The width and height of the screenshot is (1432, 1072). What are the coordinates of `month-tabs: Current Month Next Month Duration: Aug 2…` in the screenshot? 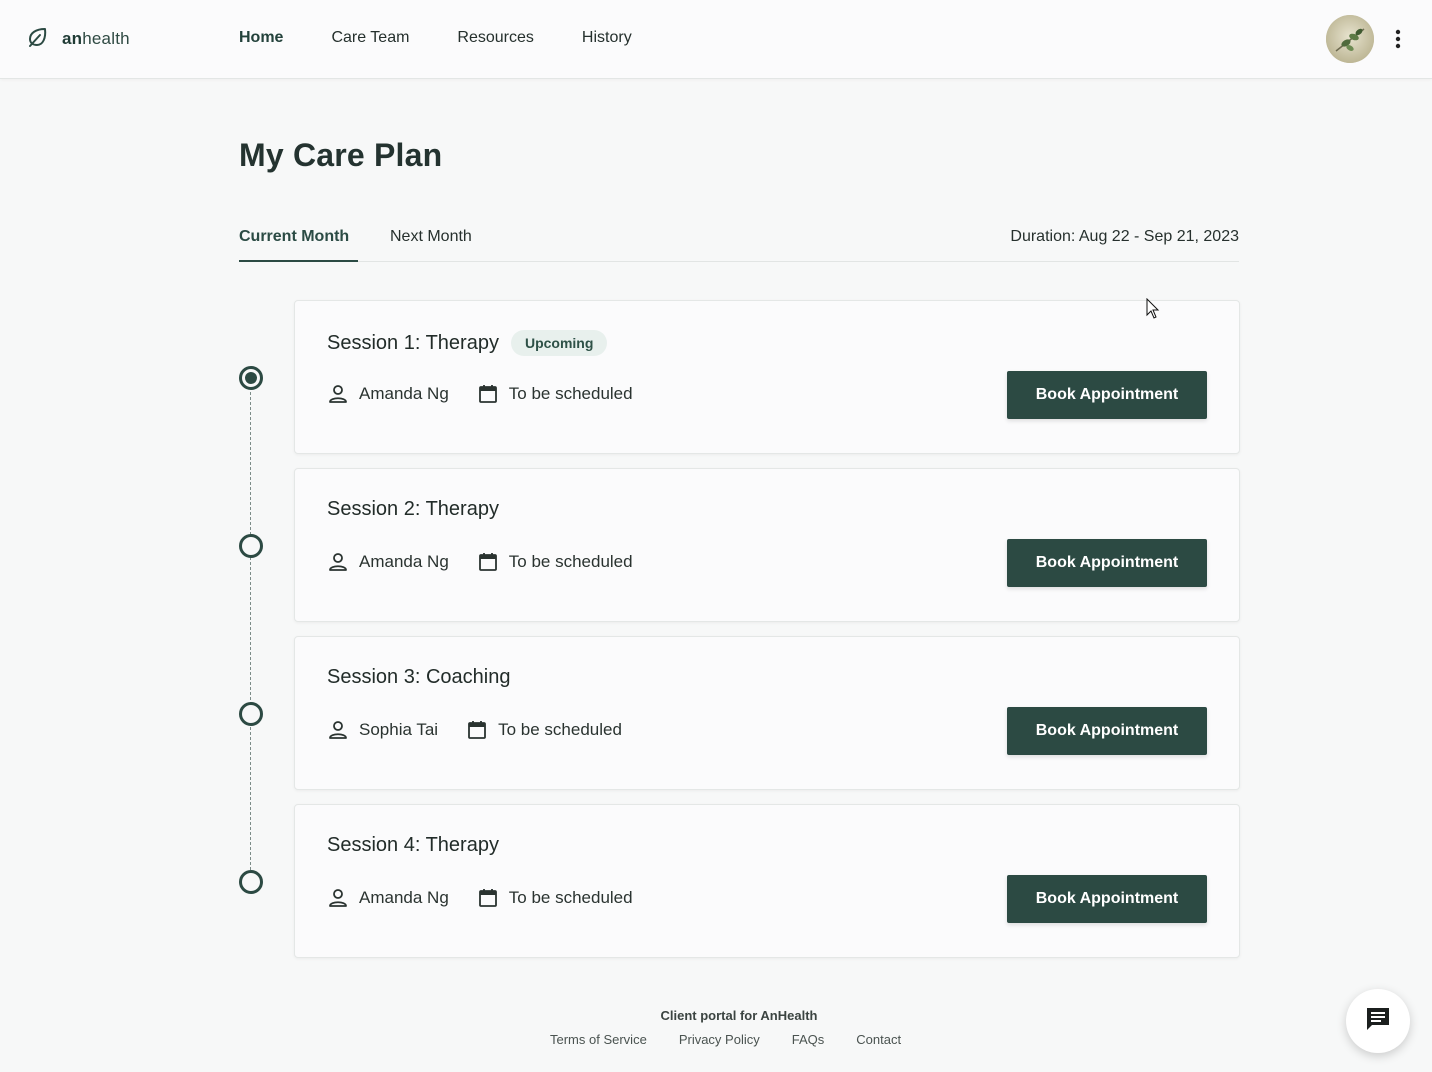 It's located at (739, 238).